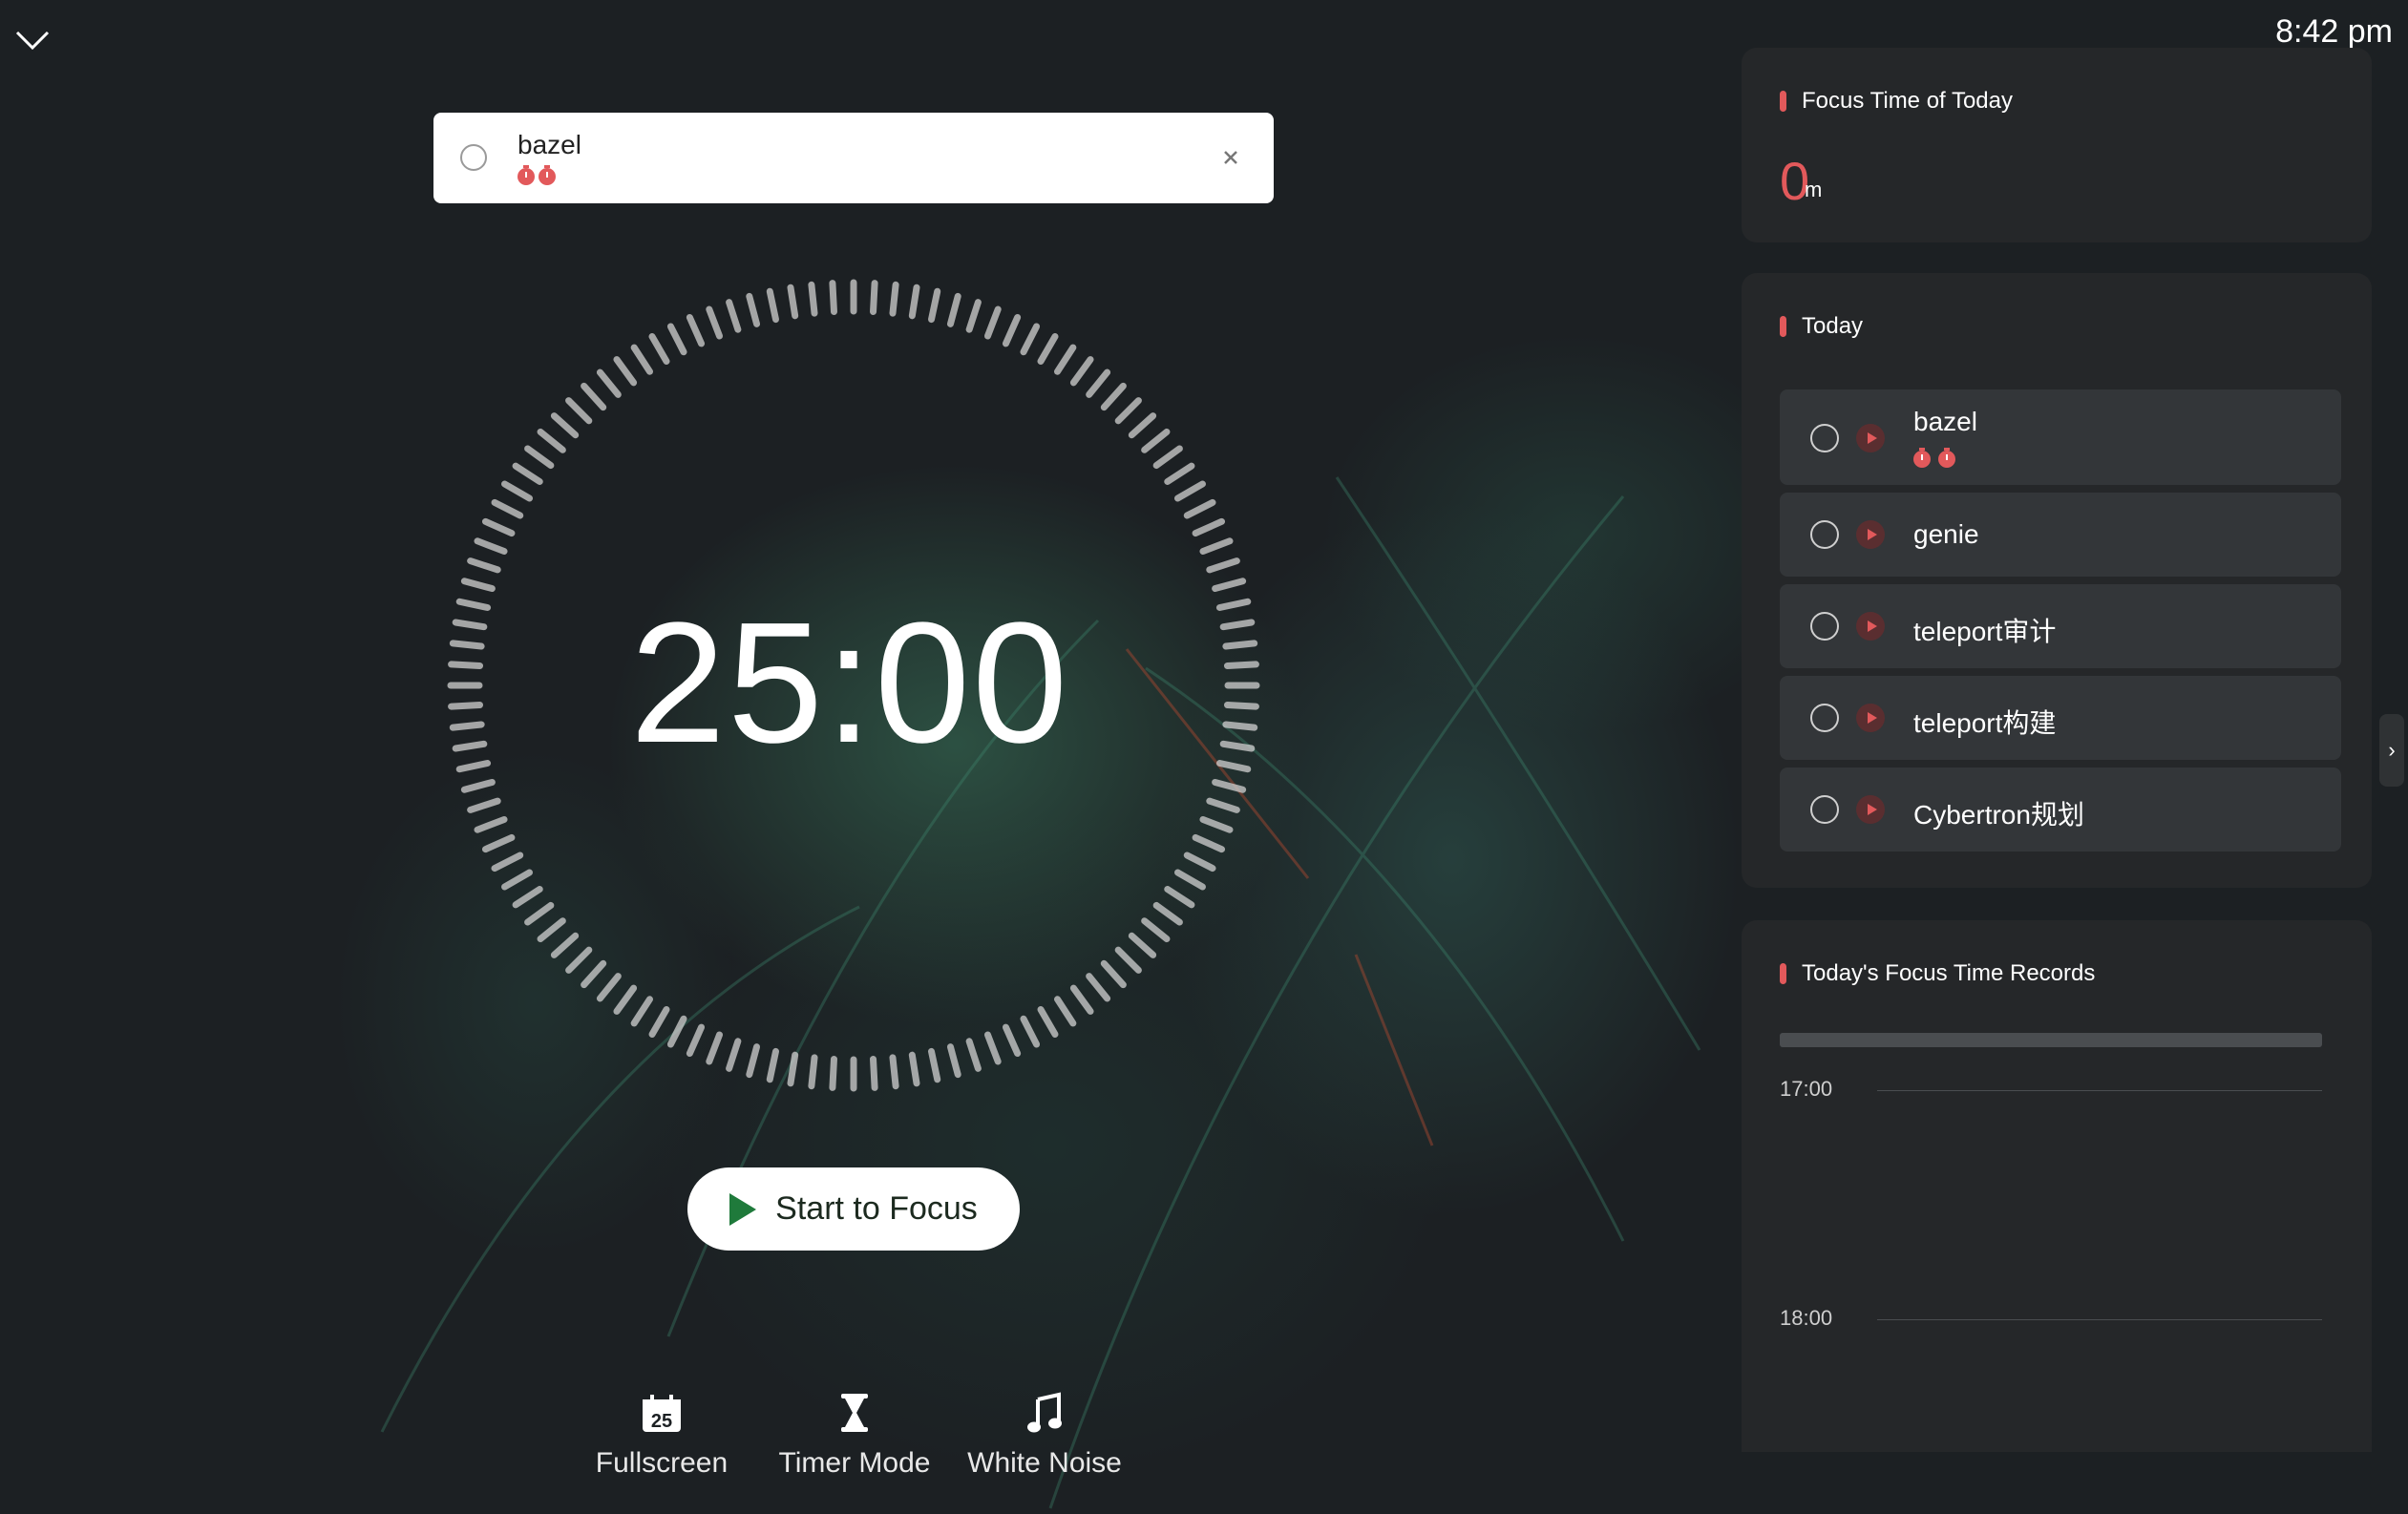  I want to click on side-panel-toggle: ›, so click(2391, 751).